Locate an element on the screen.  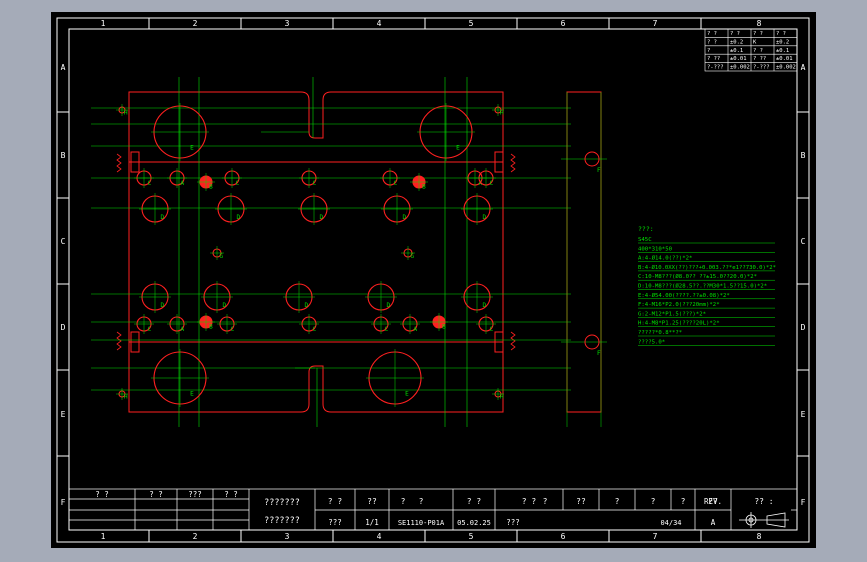
note-line: G:2-M12*P1.5(???)*2* is located at coordinates (672, 314).